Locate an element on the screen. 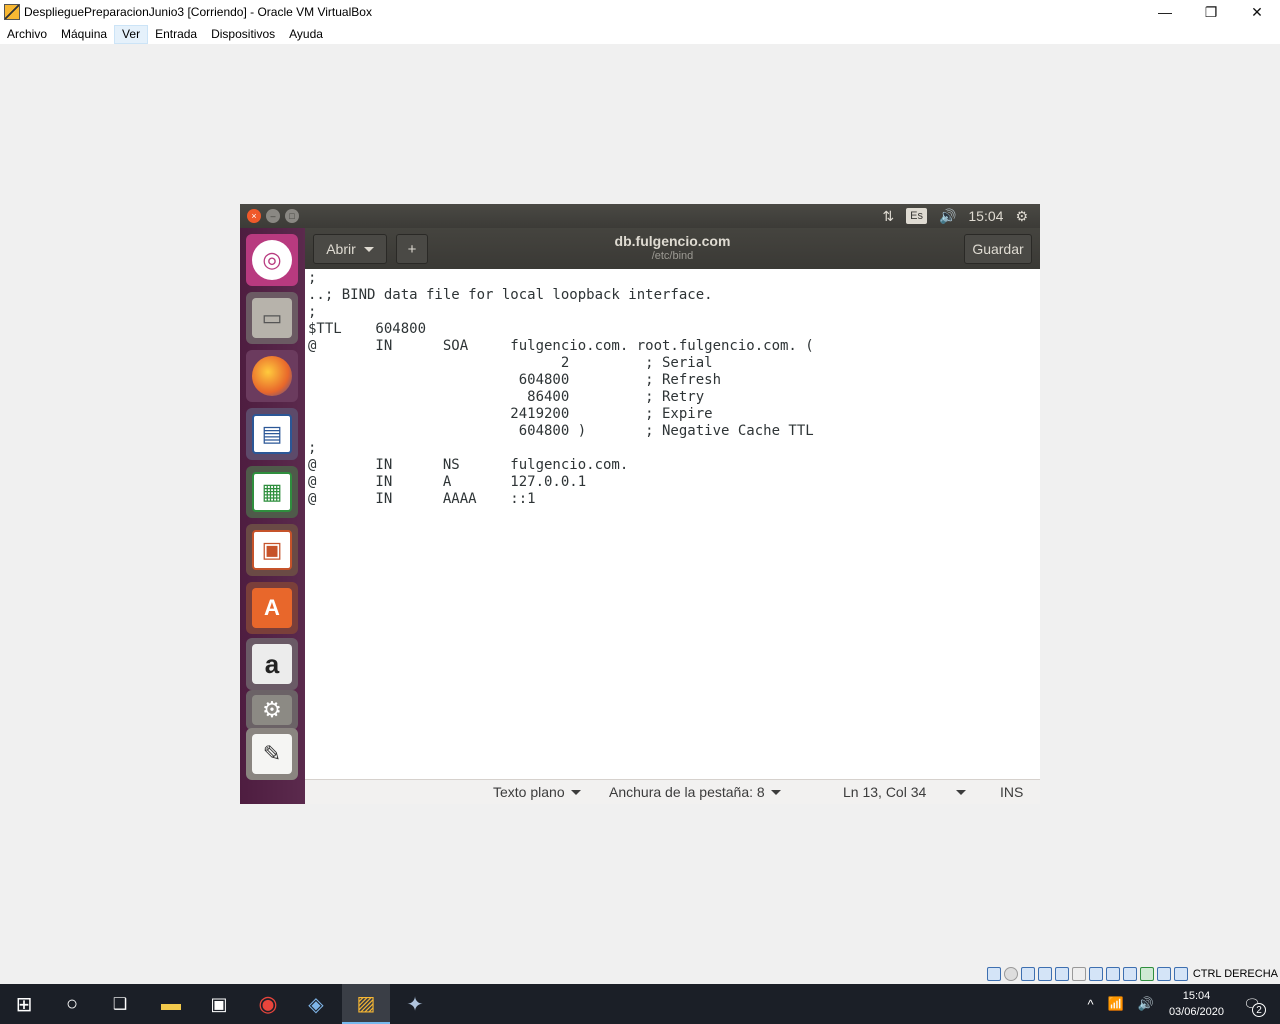  ubuntu-logo-icon: ◎ is located at coordinates (272, 260).